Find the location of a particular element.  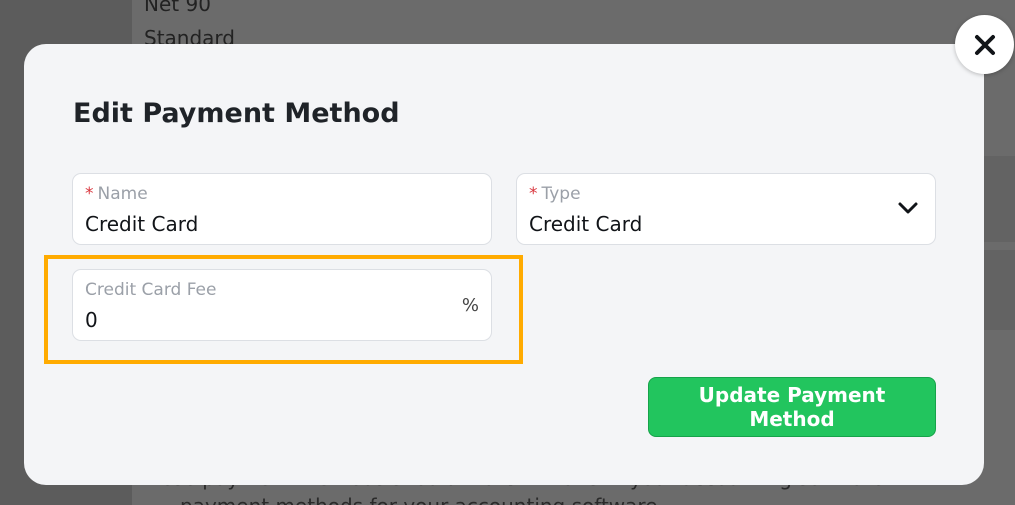

close-icon is located at coordinates (985, 45).